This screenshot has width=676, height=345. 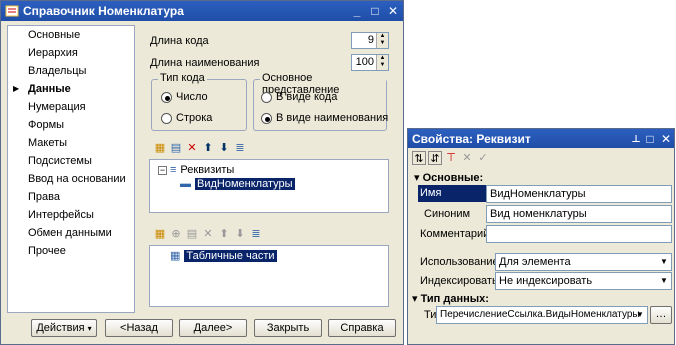 I want to click on usage-select: Для элемента ▼, so click(x=583, y=262).